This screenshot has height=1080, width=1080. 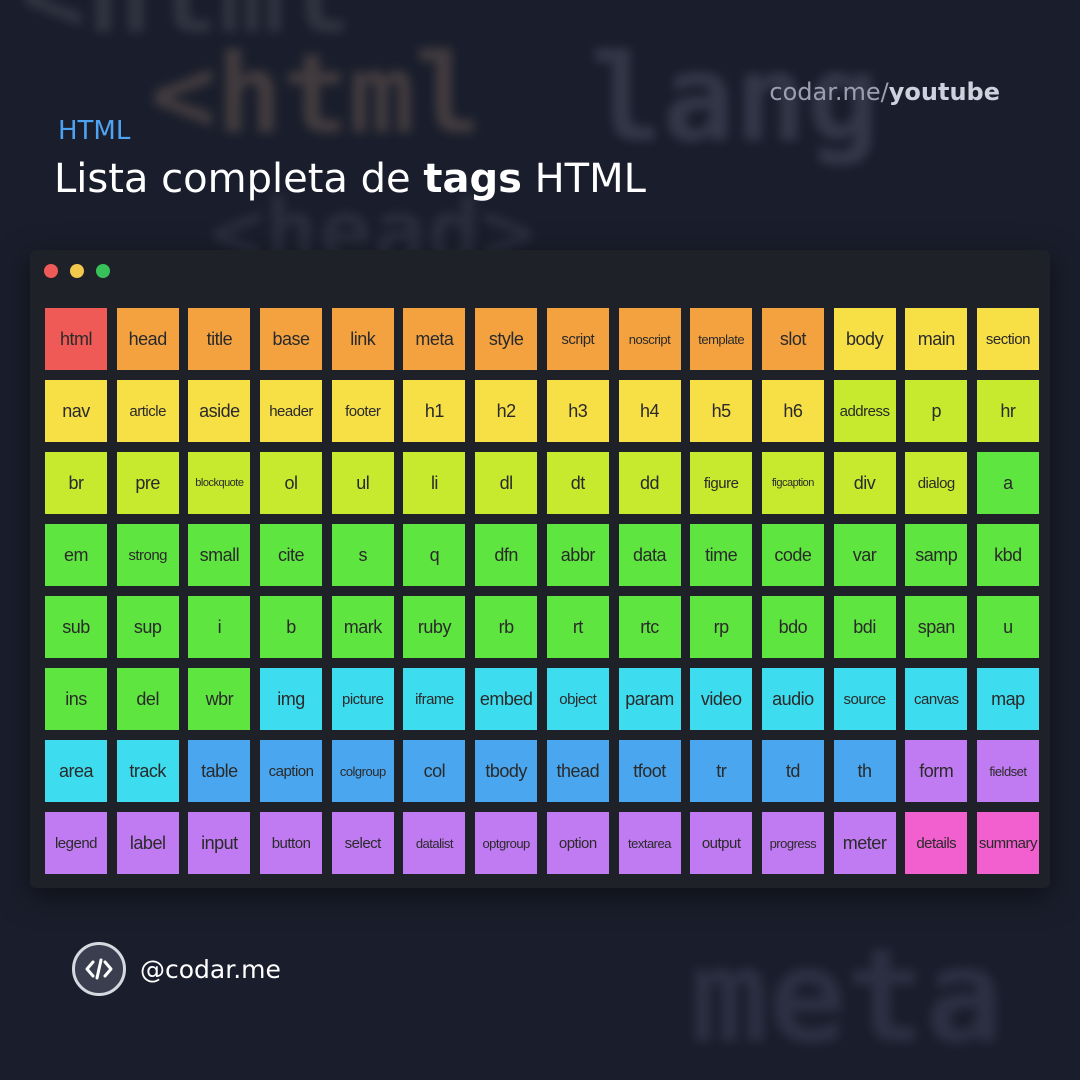 What do you see at coordinates (936, 483) in the screenshot?
I see `tag-dialog: dialog` at bounding box center [936, 483].